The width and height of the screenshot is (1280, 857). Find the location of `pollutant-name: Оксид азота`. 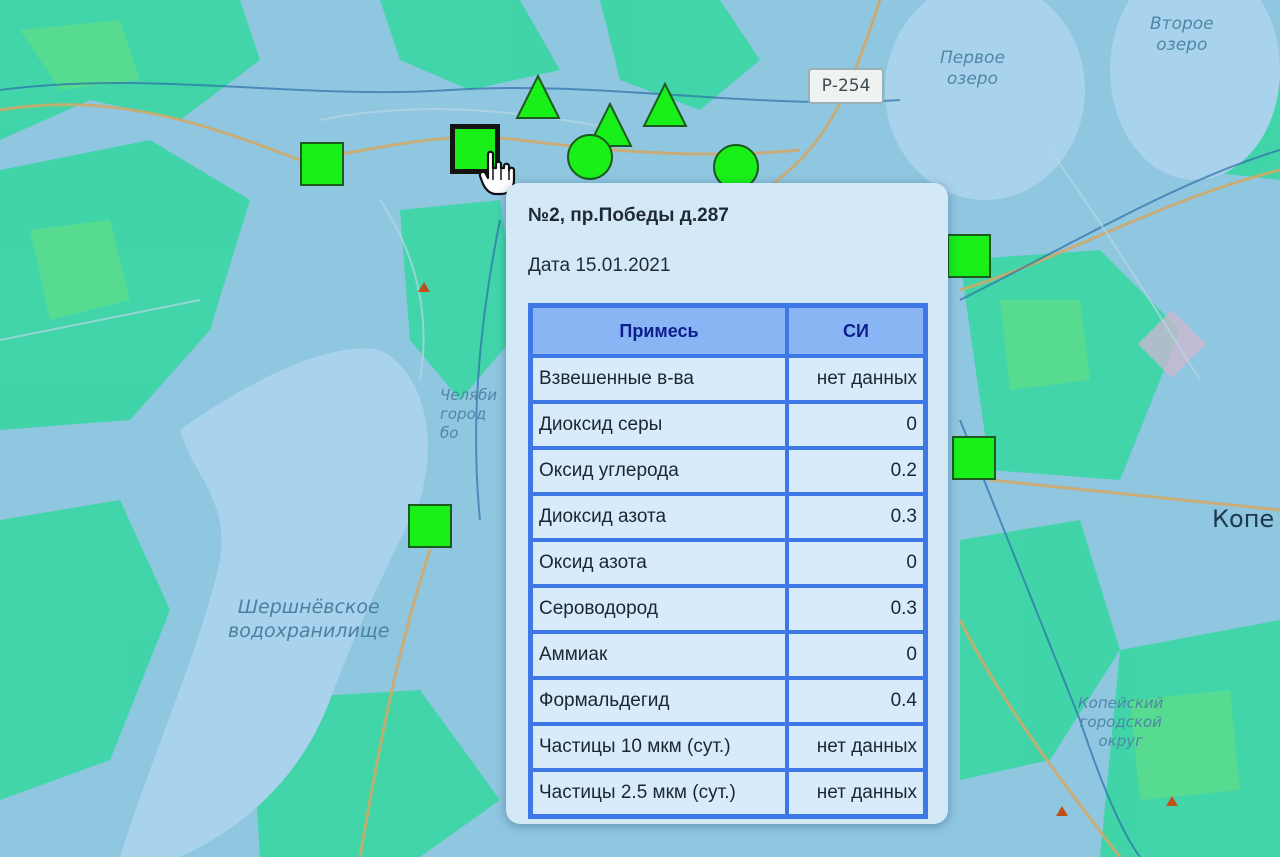

pollutant-name: Оксид азота is located at coordinates (659, 563).